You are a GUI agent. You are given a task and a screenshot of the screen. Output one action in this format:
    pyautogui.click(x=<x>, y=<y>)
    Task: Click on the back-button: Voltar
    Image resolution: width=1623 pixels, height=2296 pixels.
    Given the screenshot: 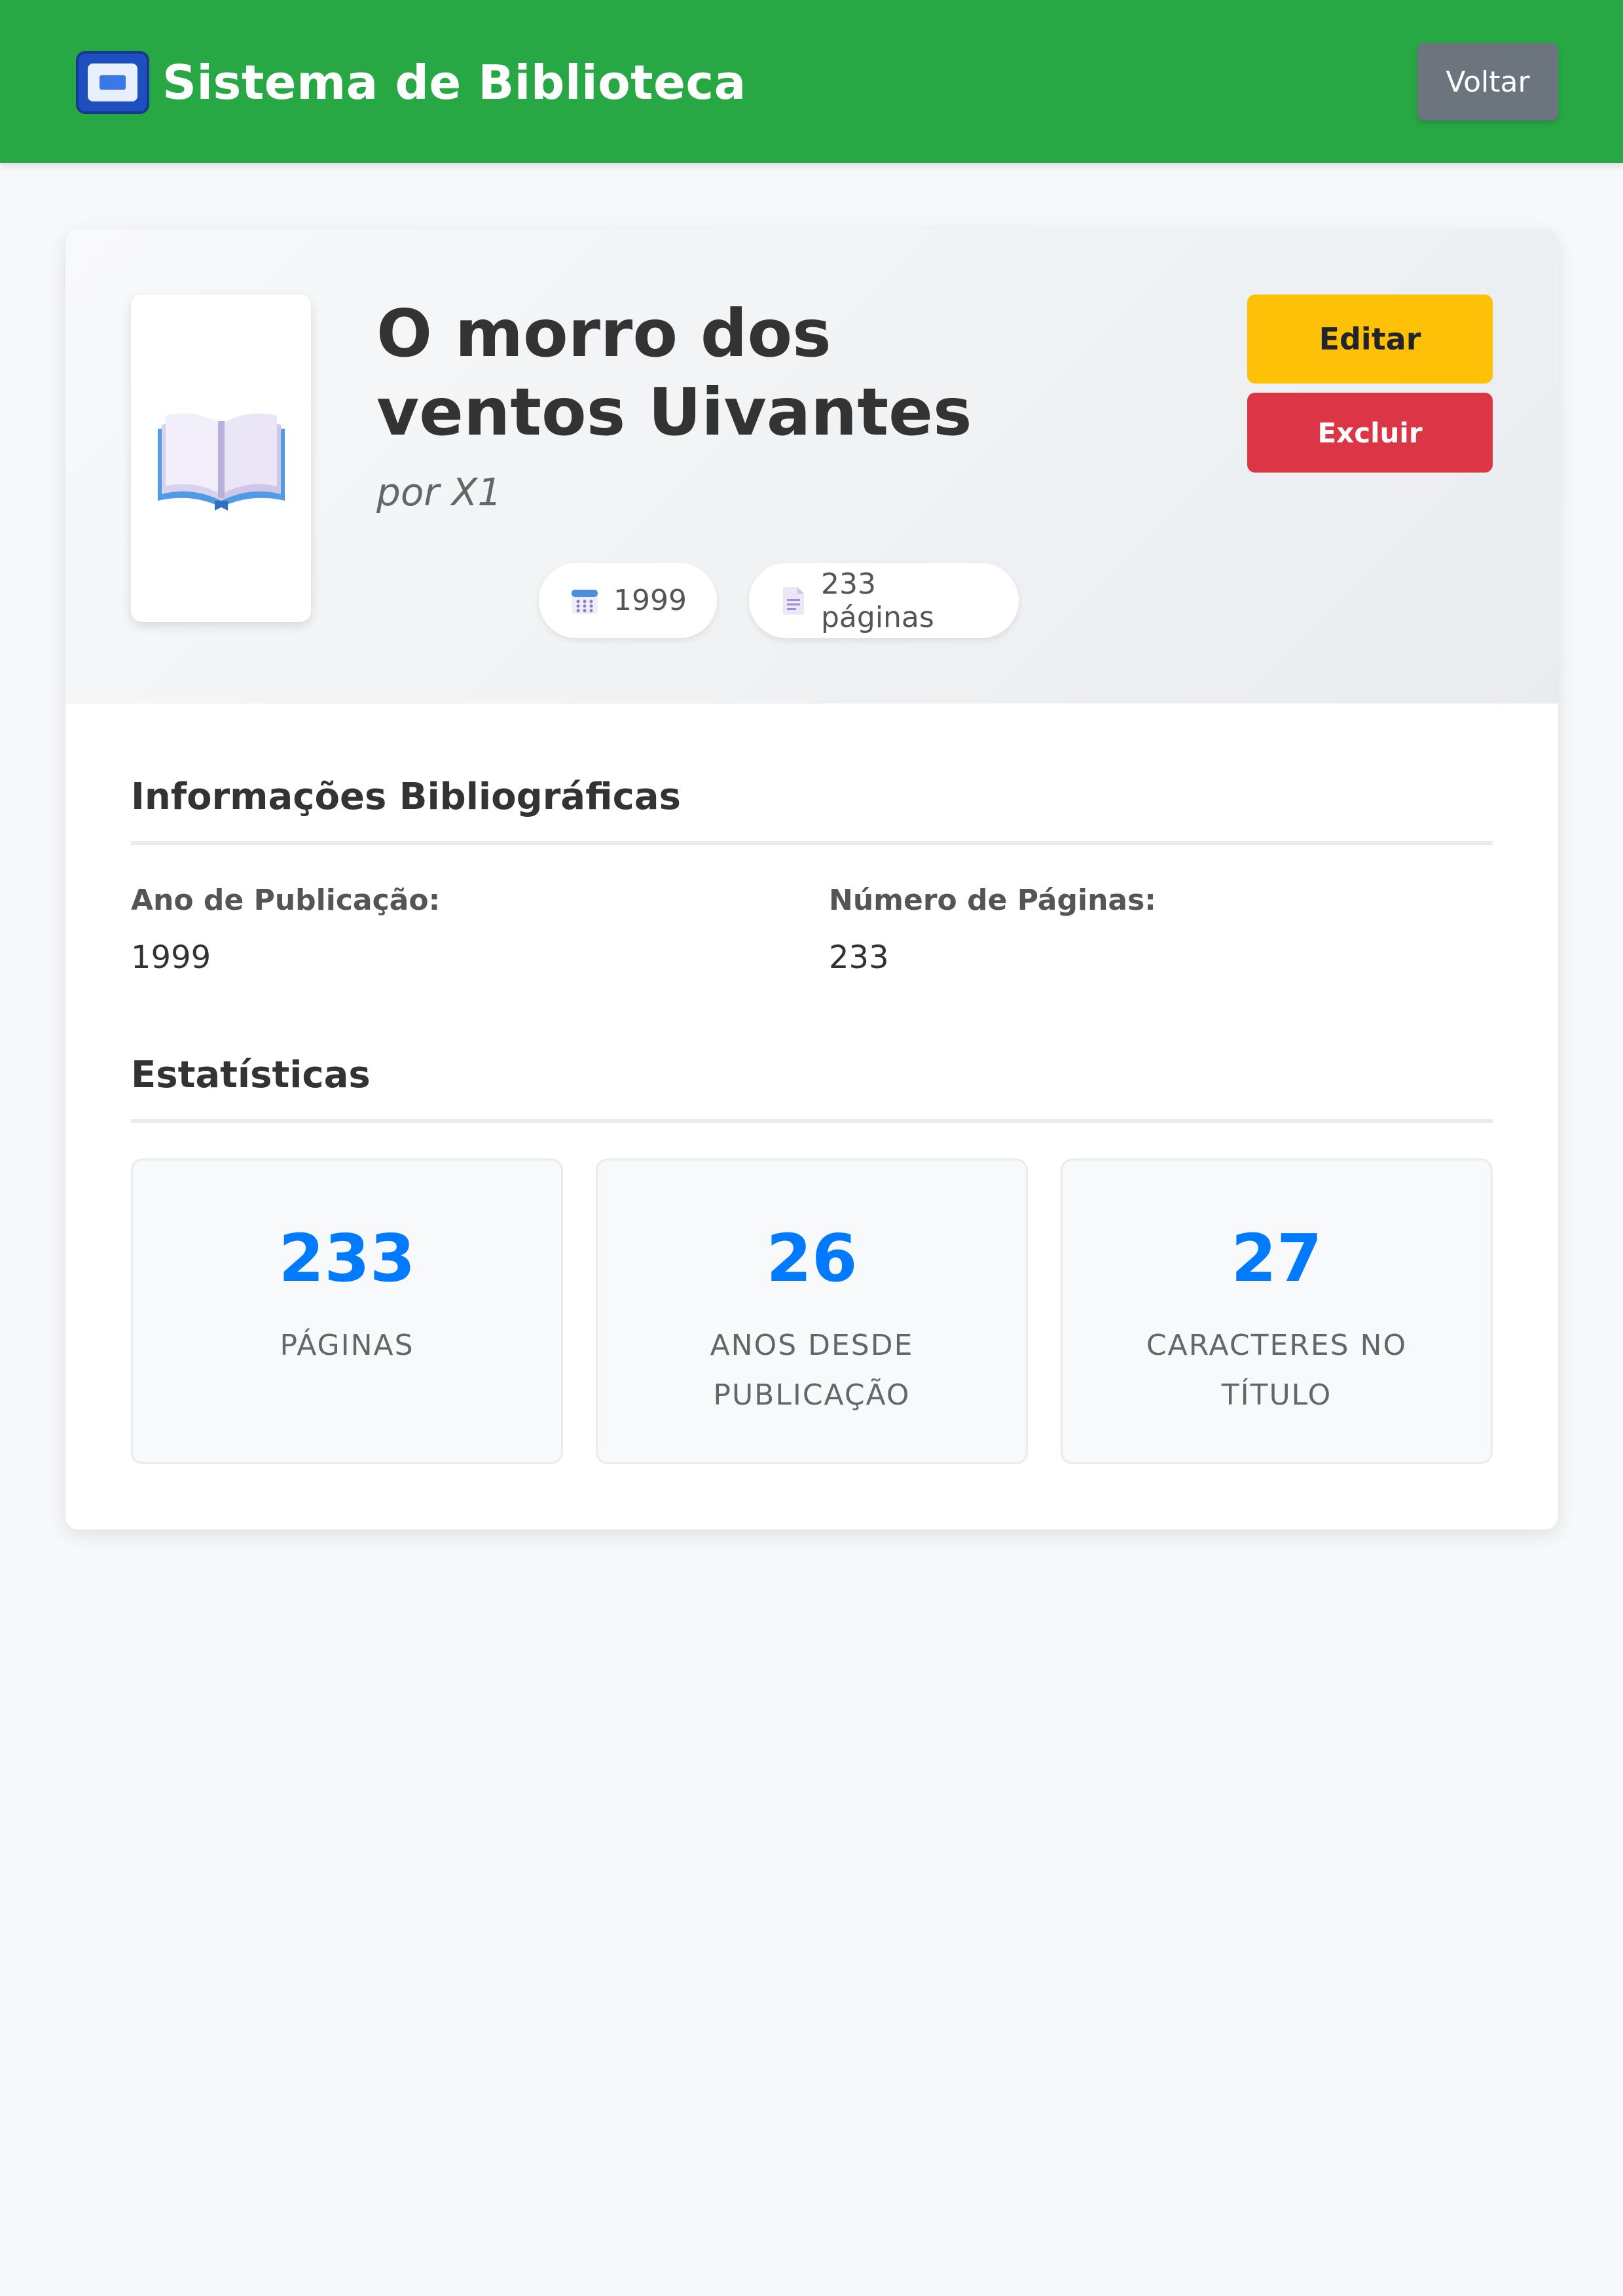 What is the action you would take?
    pyautogui.click(x=1487, y=81)
    